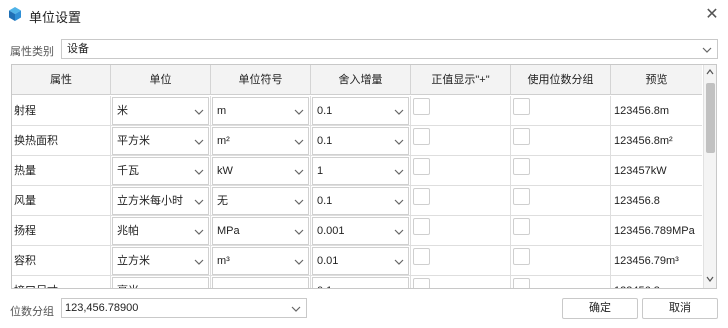  What do you see at coordinates (160, 201) in the screenshot?
I see `unit-select: 立方米每小时` at bounding box center [160, 201].